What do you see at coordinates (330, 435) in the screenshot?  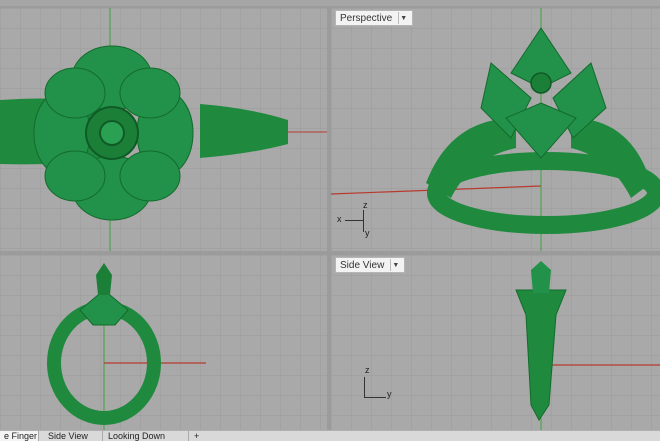 I see `viewport-tab-bar: e Finger Side View Looking Down +` at bounding box center [330, 435].